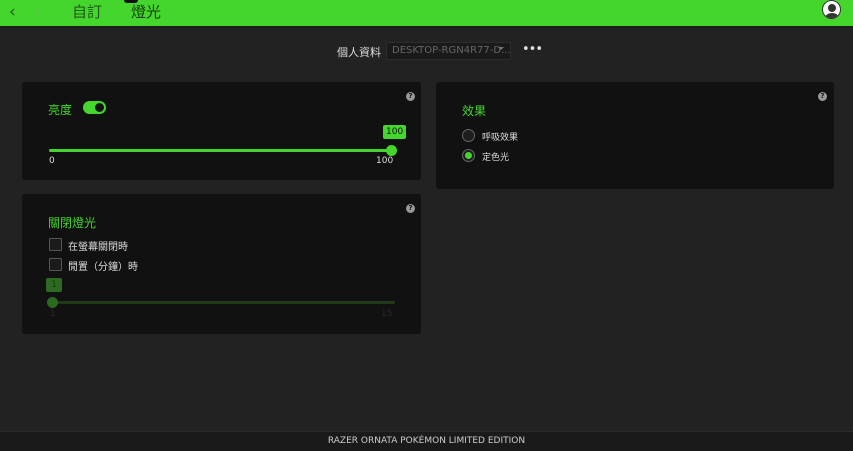 The width and height of the screenshot is (853, 451). Describe the element at coordinates (426, 14) in the screenshot. I see `top-bar: ‹ › 自訂 燈光` at that location.